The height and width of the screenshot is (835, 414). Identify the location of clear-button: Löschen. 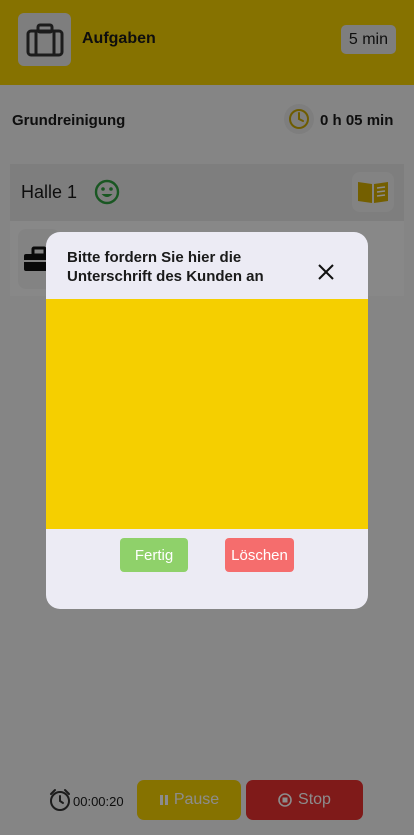
(259, 555).